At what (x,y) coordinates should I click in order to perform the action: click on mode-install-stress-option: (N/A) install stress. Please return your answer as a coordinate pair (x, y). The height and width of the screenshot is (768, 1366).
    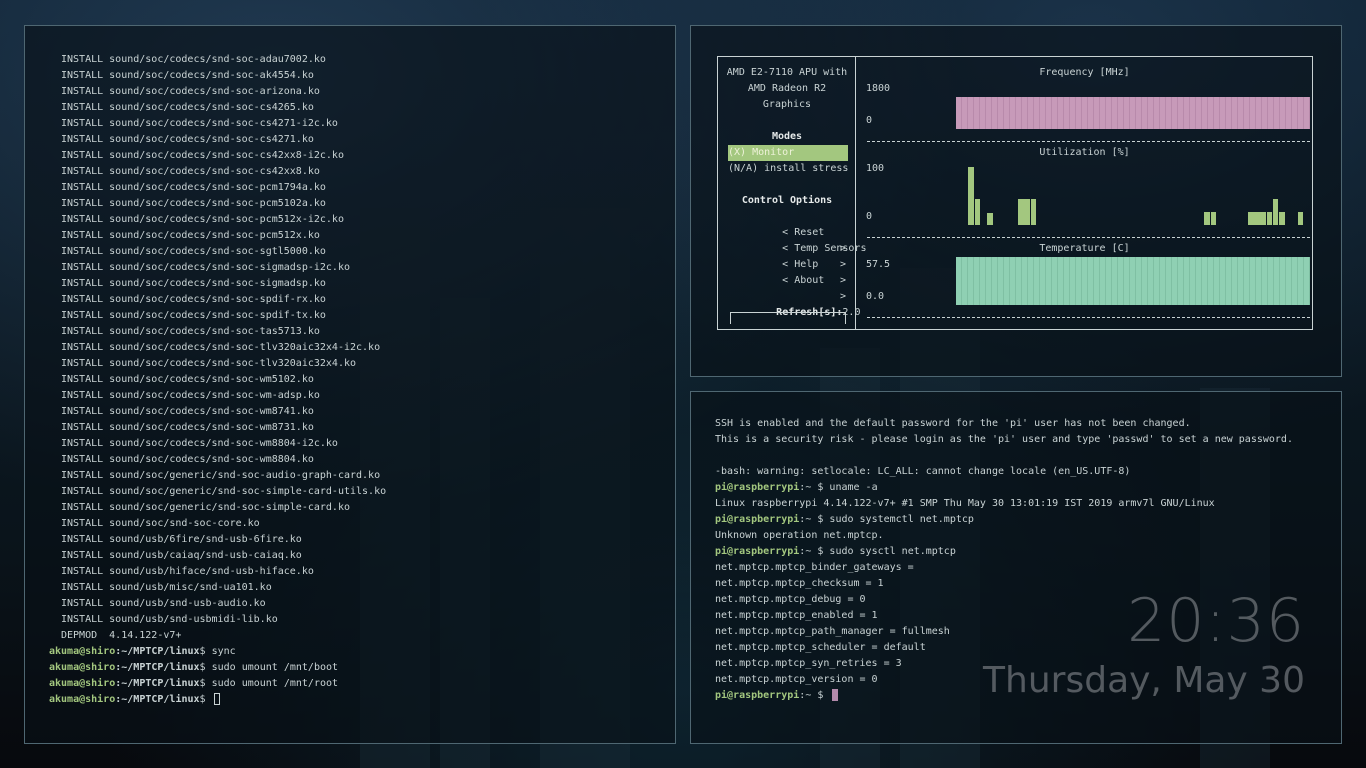
    Looking at the image, I should click on (788, 169).